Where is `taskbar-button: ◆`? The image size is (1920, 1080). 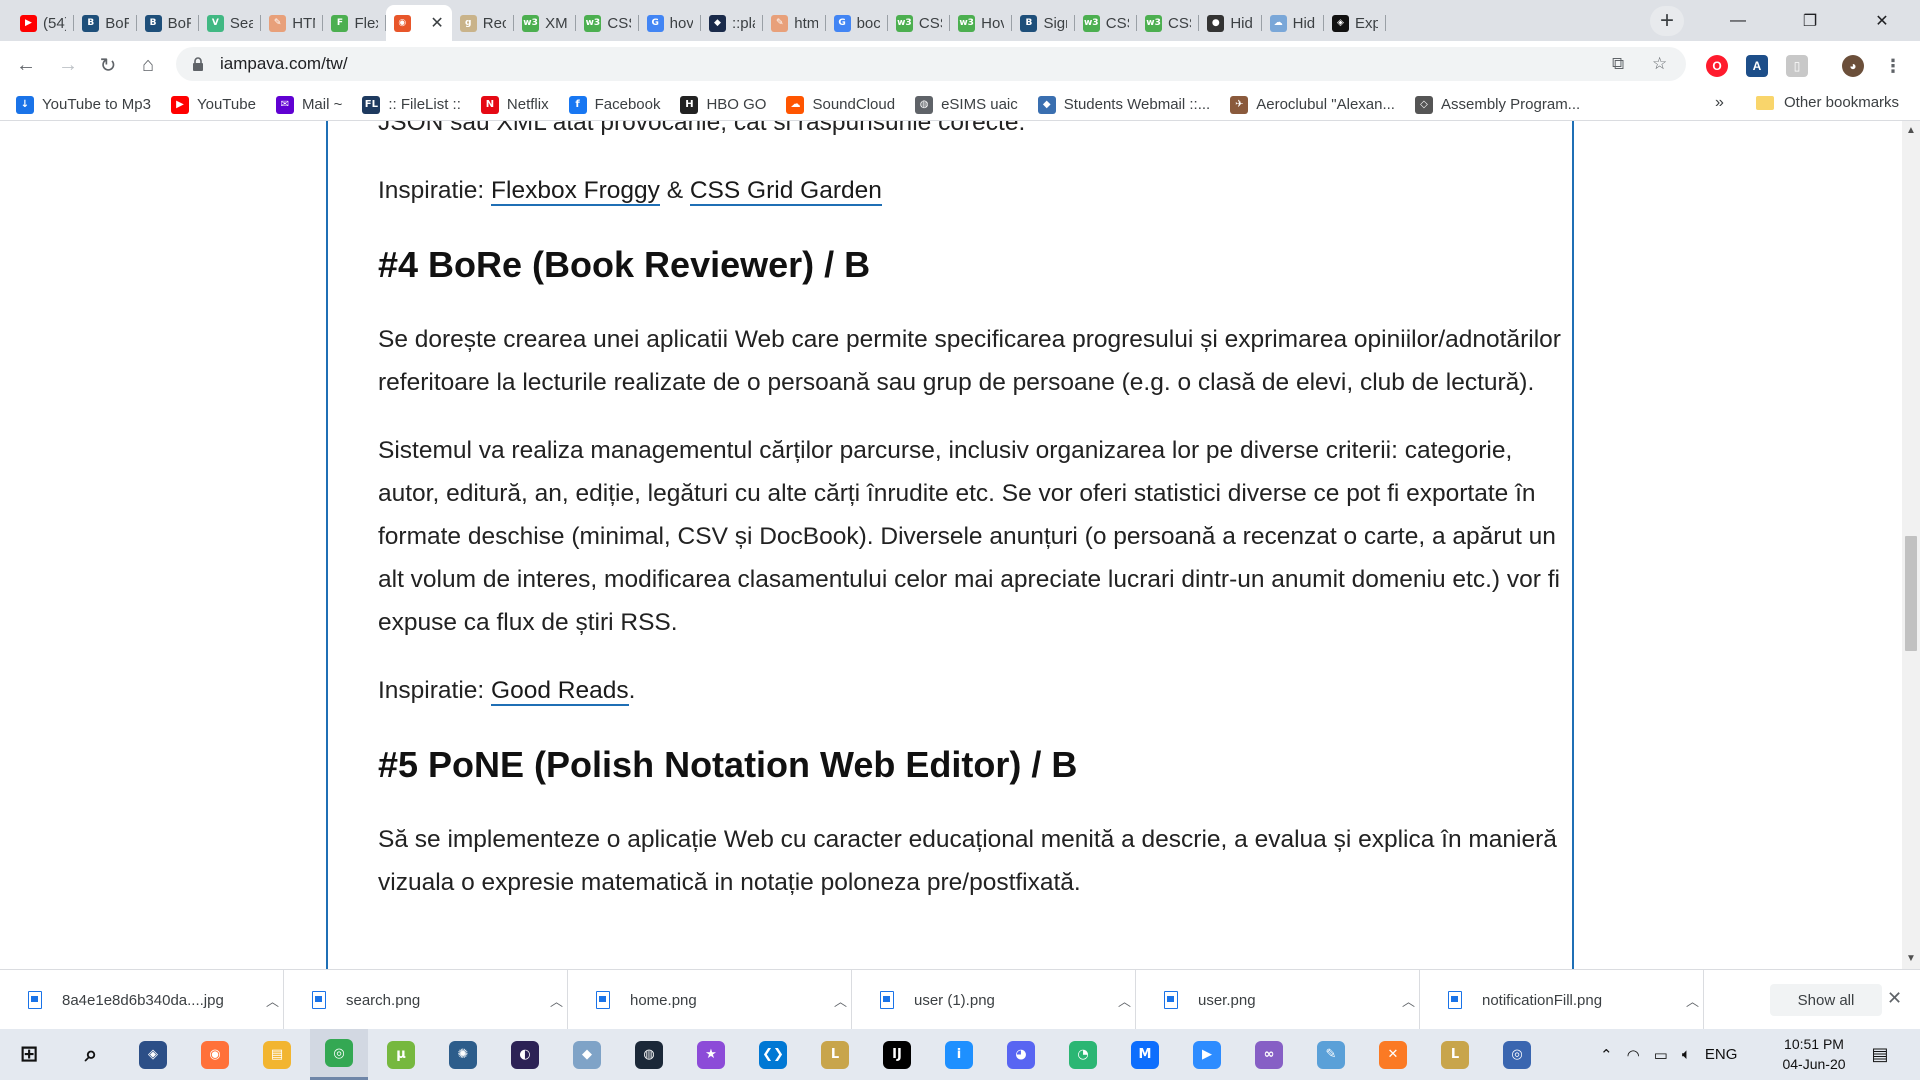 taskbar-button: ◆ is located at coordinates (587, 1054).